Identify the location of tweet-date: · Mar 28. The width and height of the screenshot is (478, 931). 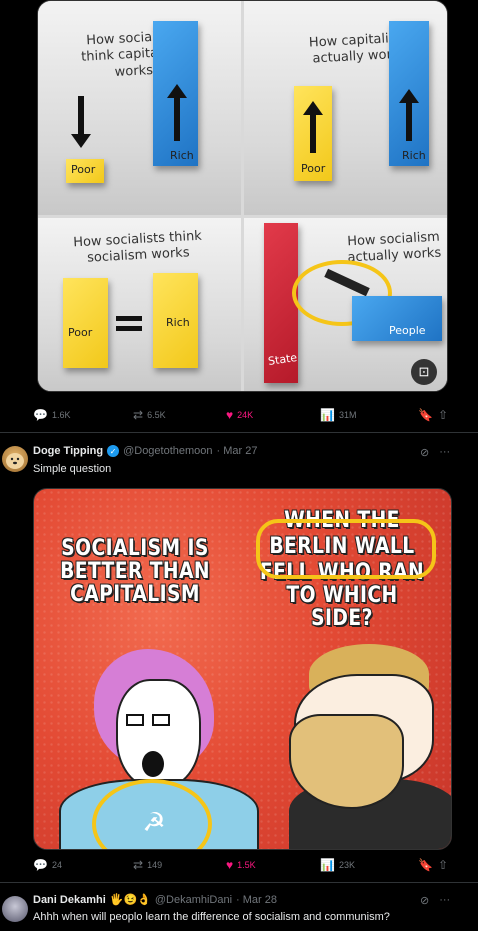
(256, 900).